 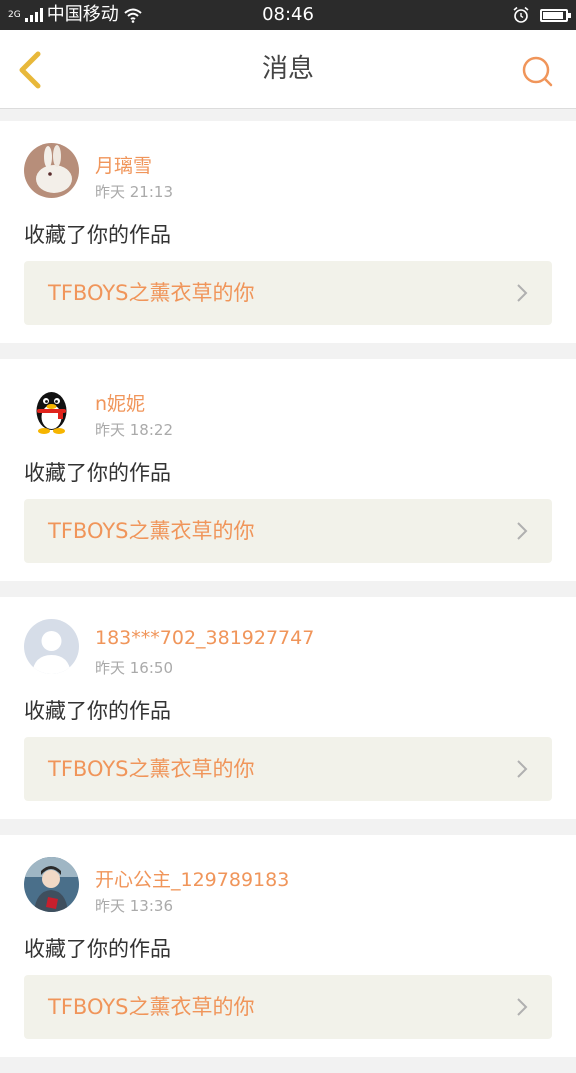 What do you see at coordinates (553, 15) in the screenshot?
I see `battery-fill` at bounding box center [553, 15].